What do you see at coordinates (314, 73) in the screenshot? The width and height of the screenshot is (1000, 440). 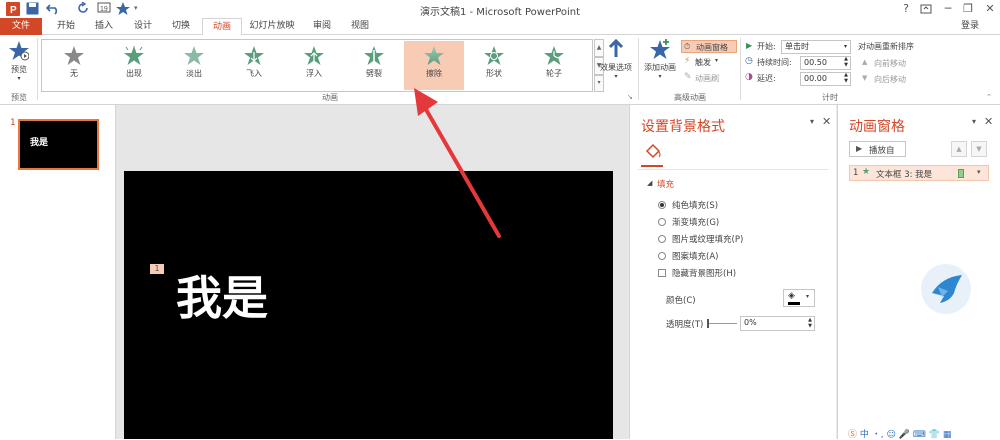 I see `animation-float-in-label: 浮入` at bounding box center [314, 73].